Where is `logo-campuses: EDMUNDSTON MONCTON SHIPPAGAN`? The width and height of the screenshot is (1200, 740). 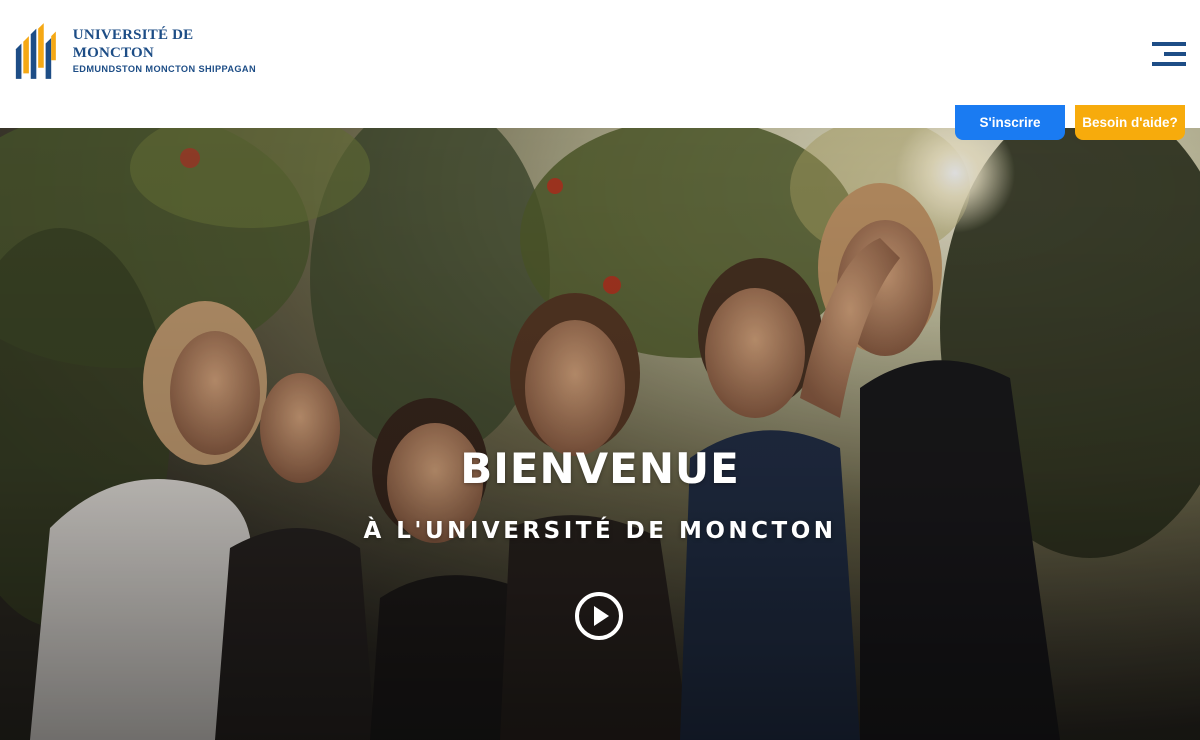 logo-campuses: EDMUNDSTON MONCTON SHIPPAGAN is located at coordinates (164, 69).